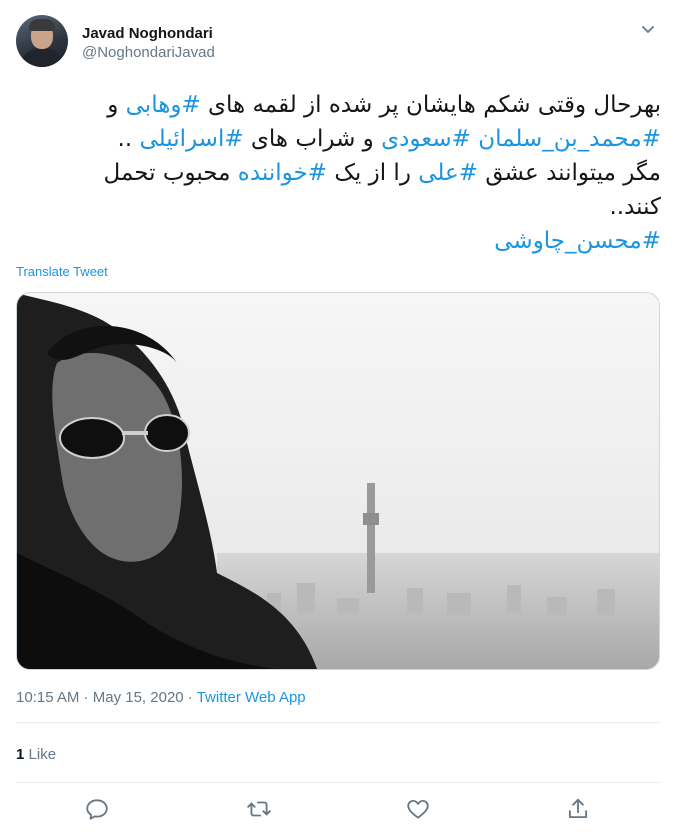  What do you see at coordinates (191, 139) in the screenshot?
I see `hashtag-link: #اسرائیلی` at bounding box center [191, 139].